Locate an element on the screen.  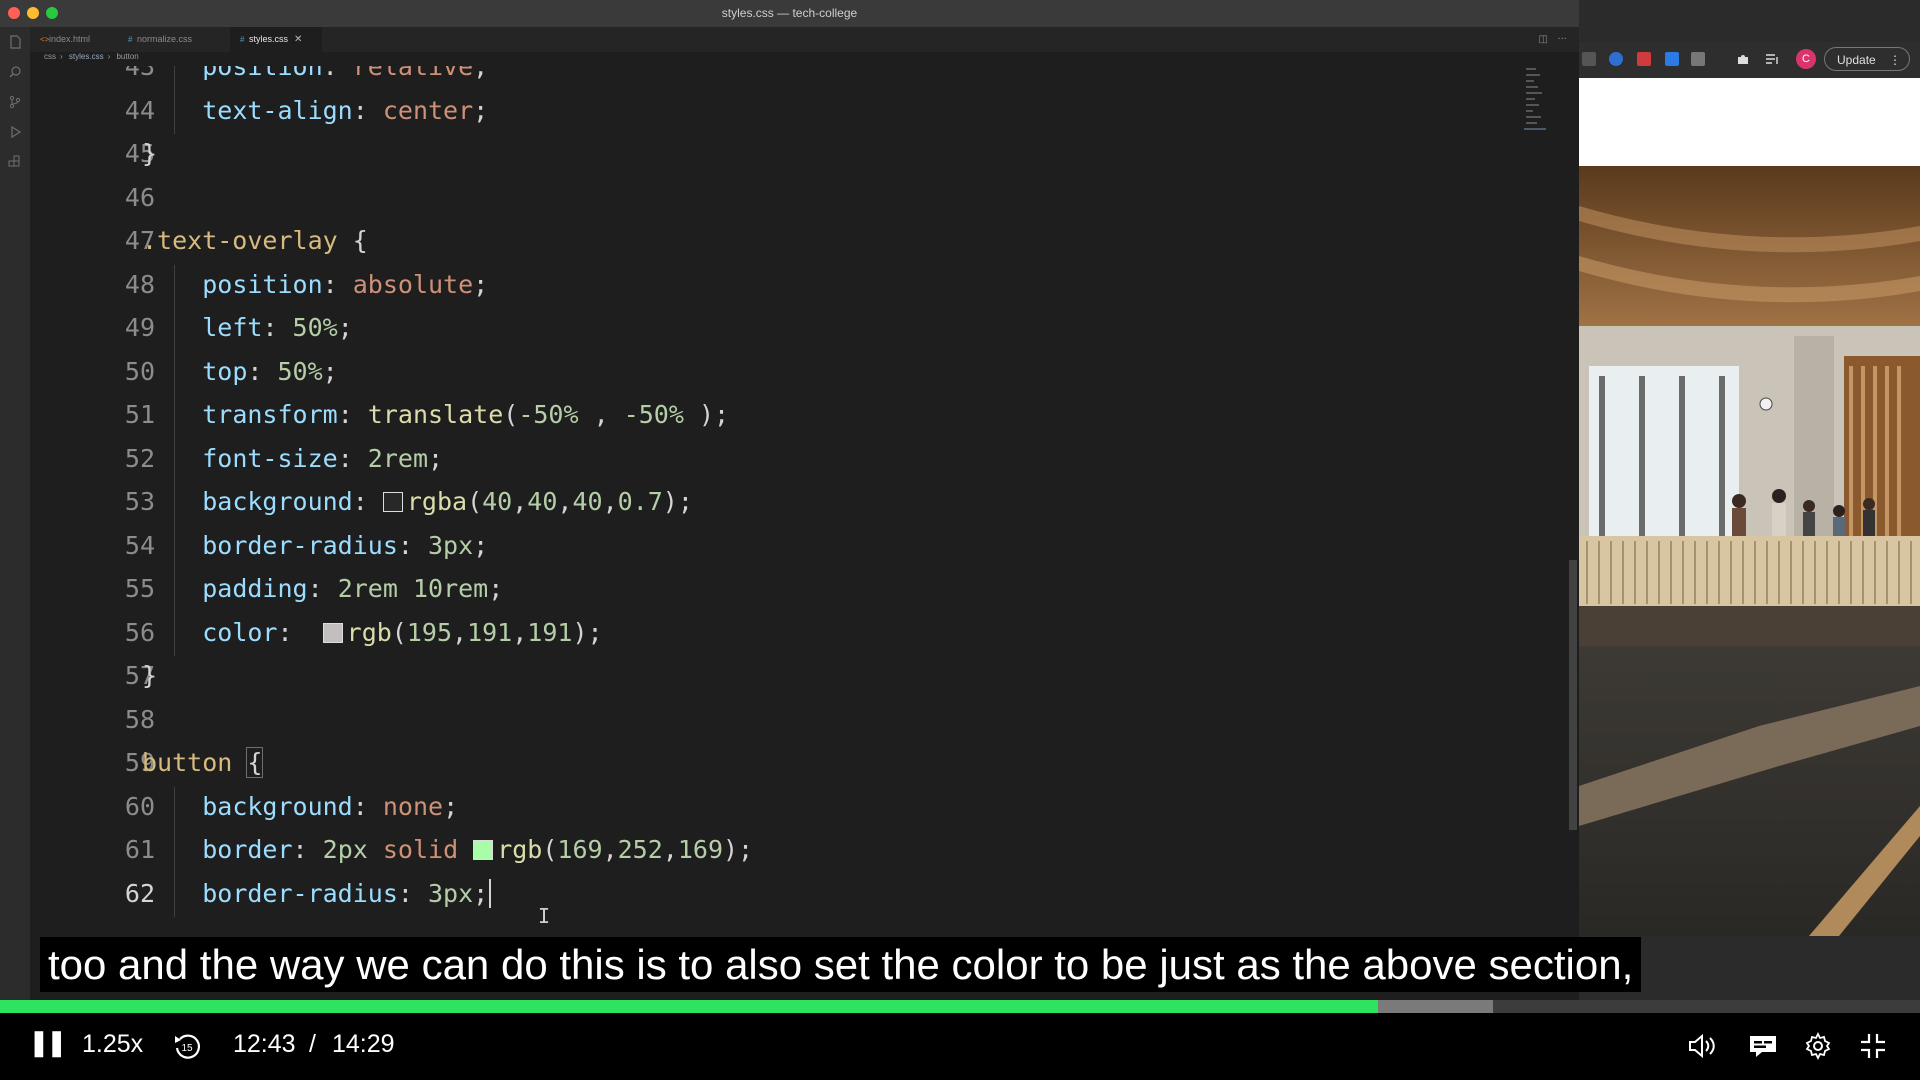
run-debug-icon is located at coordinates (15, 132).